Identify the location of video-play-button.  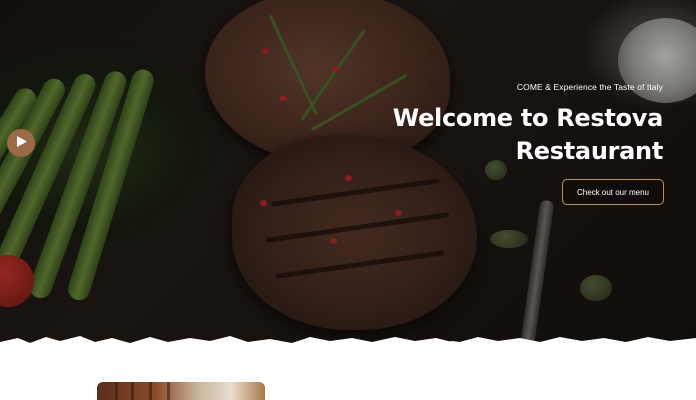
(21, 143).